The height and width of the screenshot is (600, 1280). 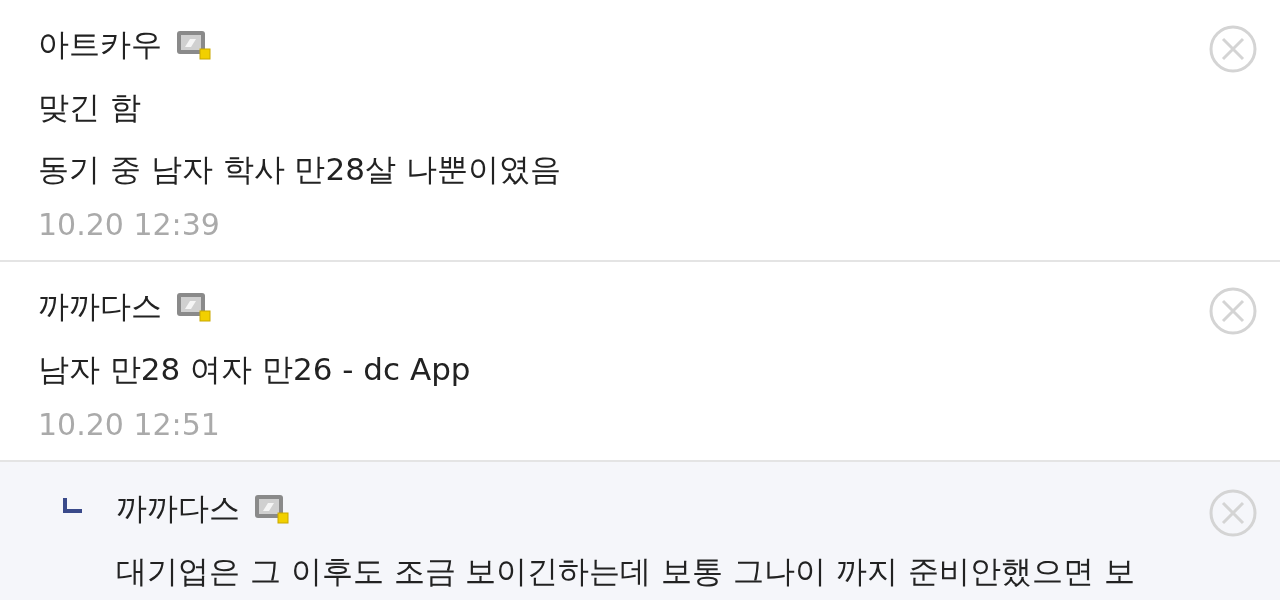 I want to click on comment-date: 10.20 12:39, so click(x=129, y=225).